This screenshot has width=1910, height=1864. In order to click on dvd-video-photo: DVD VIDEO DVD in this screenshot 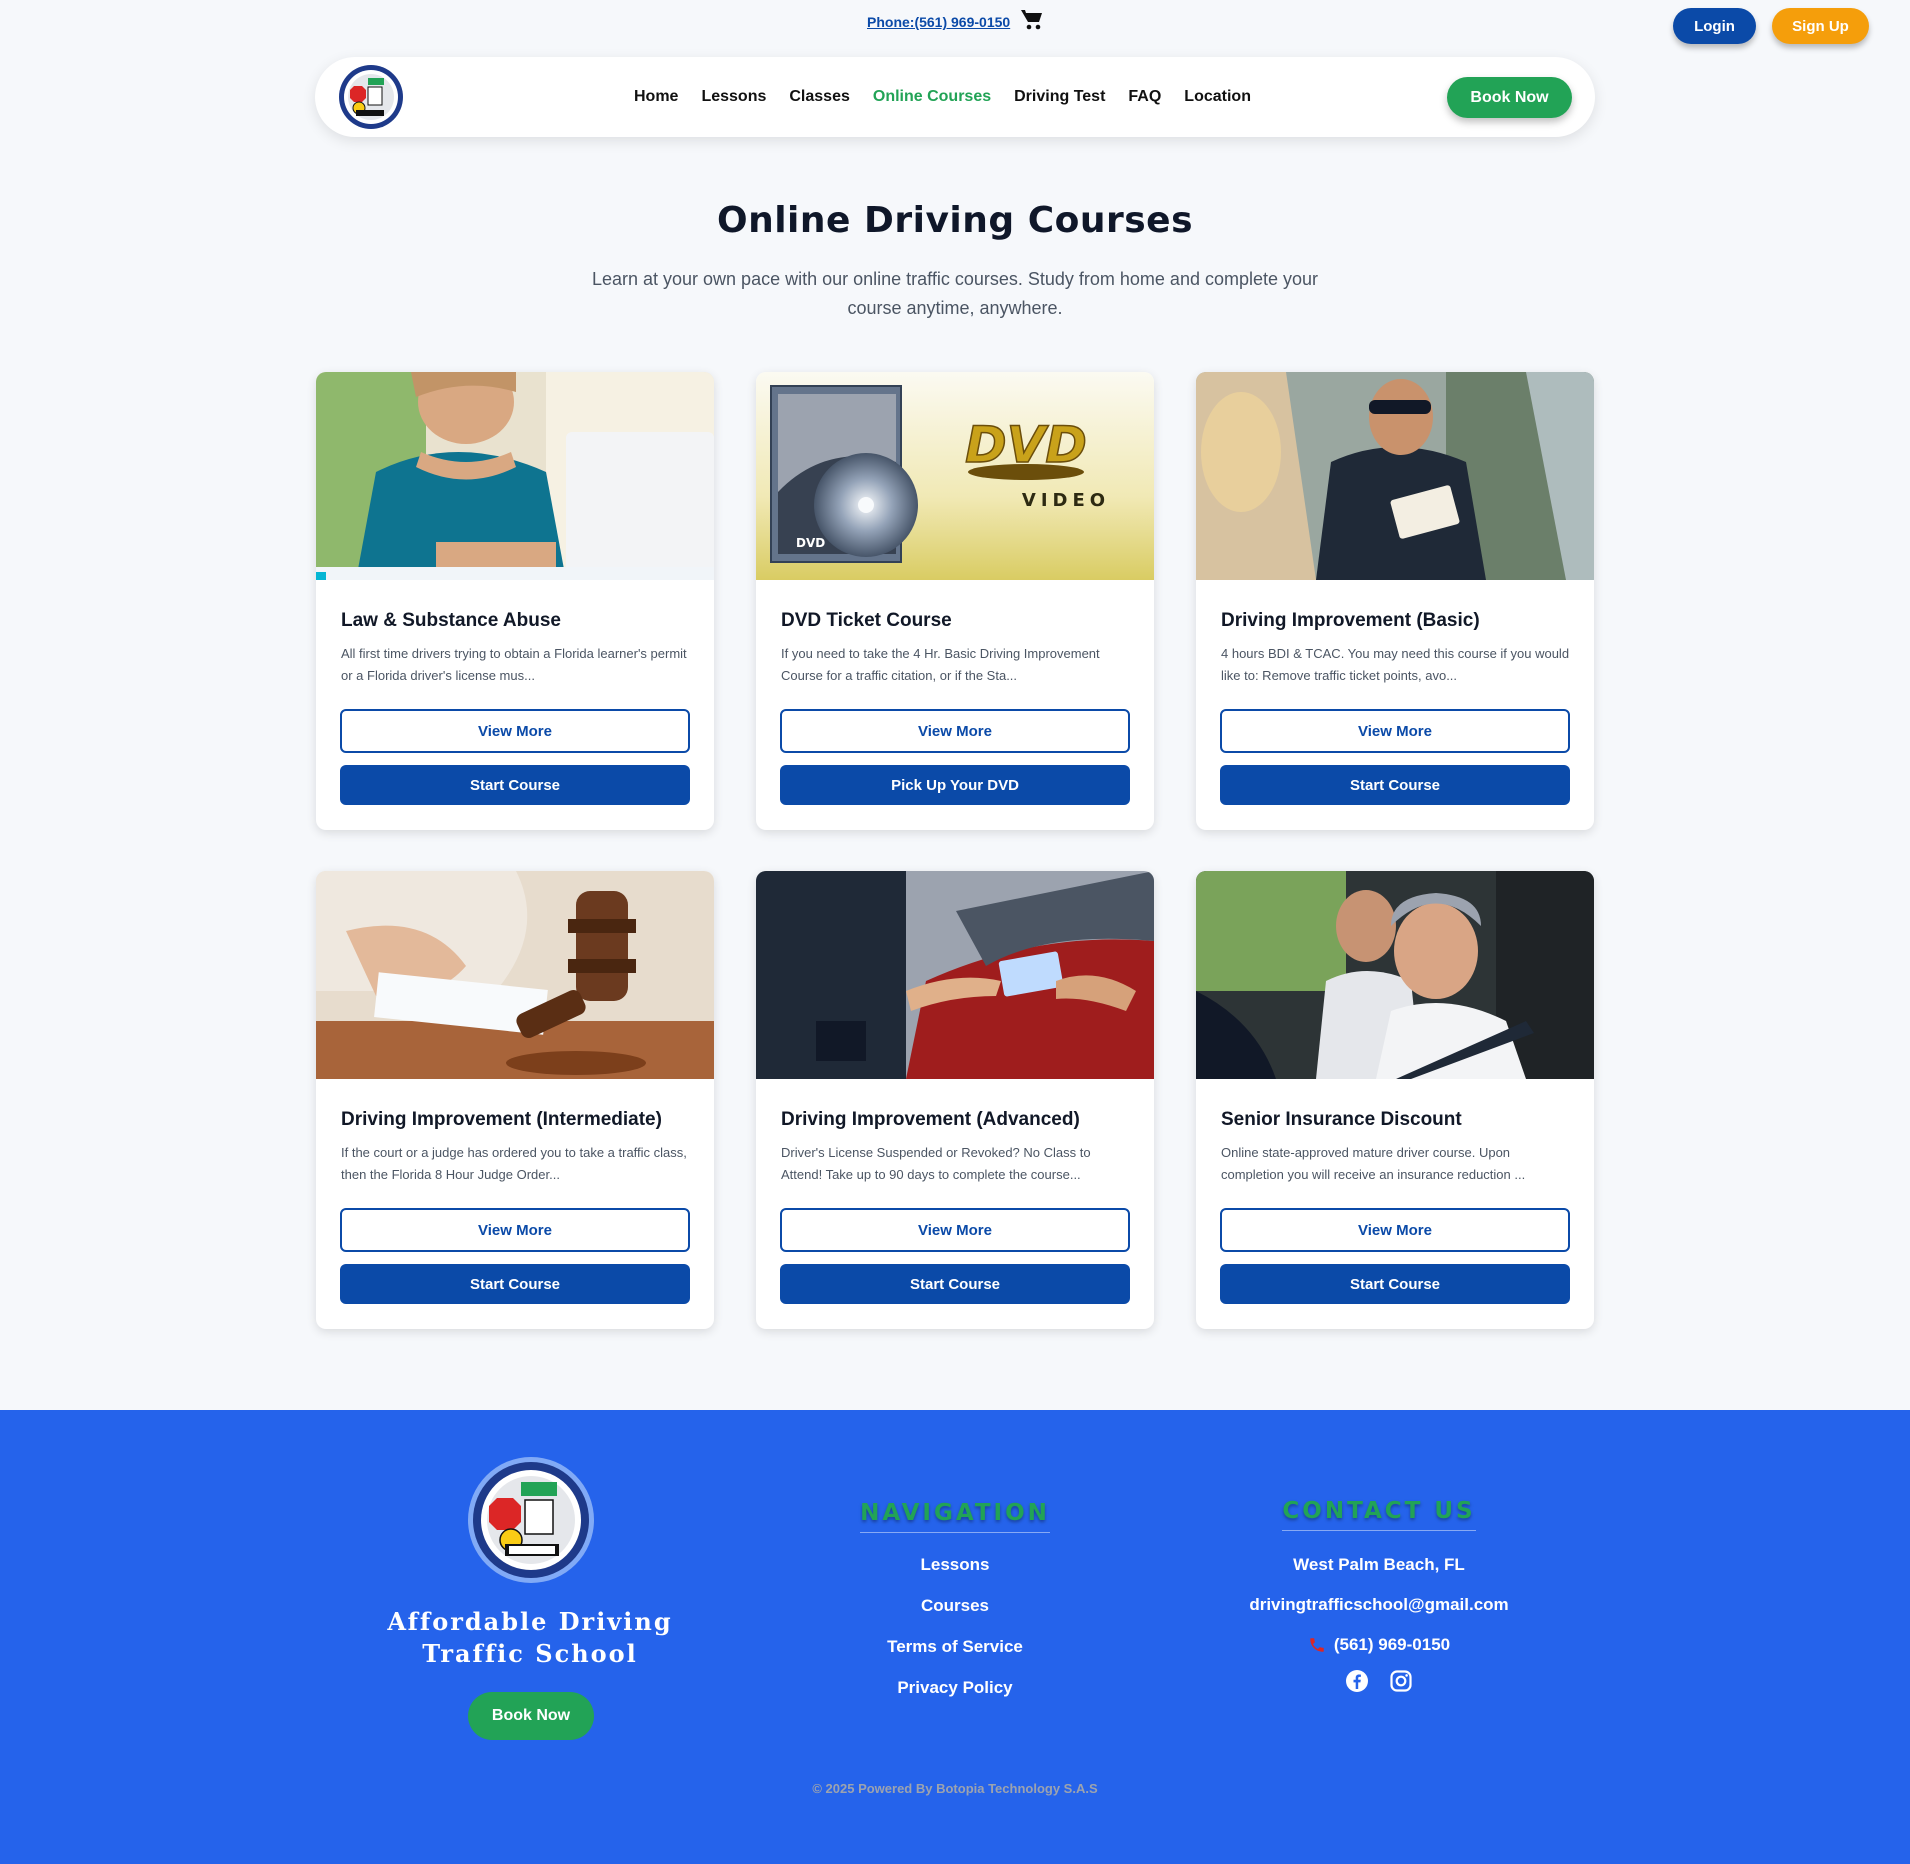, I will do `click(955, 476)`.